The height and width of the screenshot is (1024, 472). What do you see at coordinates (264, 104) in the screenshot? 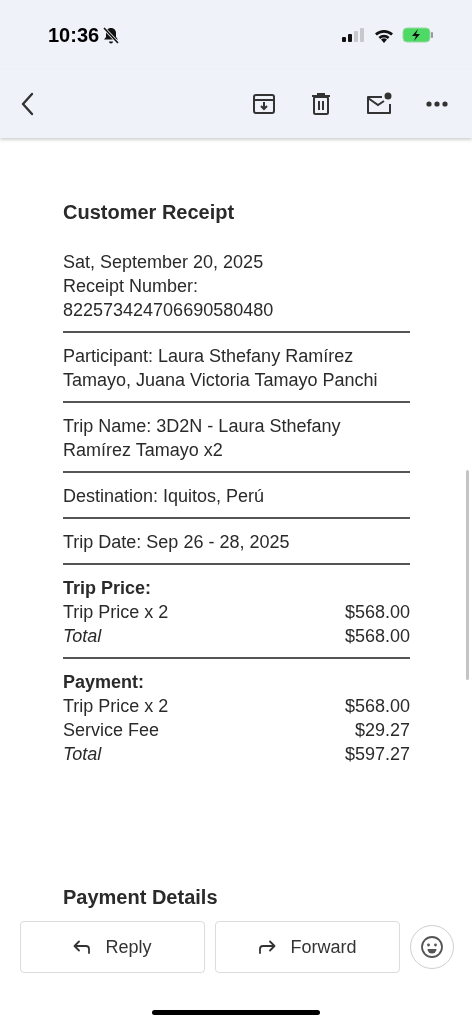
I see `archive-icon` at bounding box center [264, 104].